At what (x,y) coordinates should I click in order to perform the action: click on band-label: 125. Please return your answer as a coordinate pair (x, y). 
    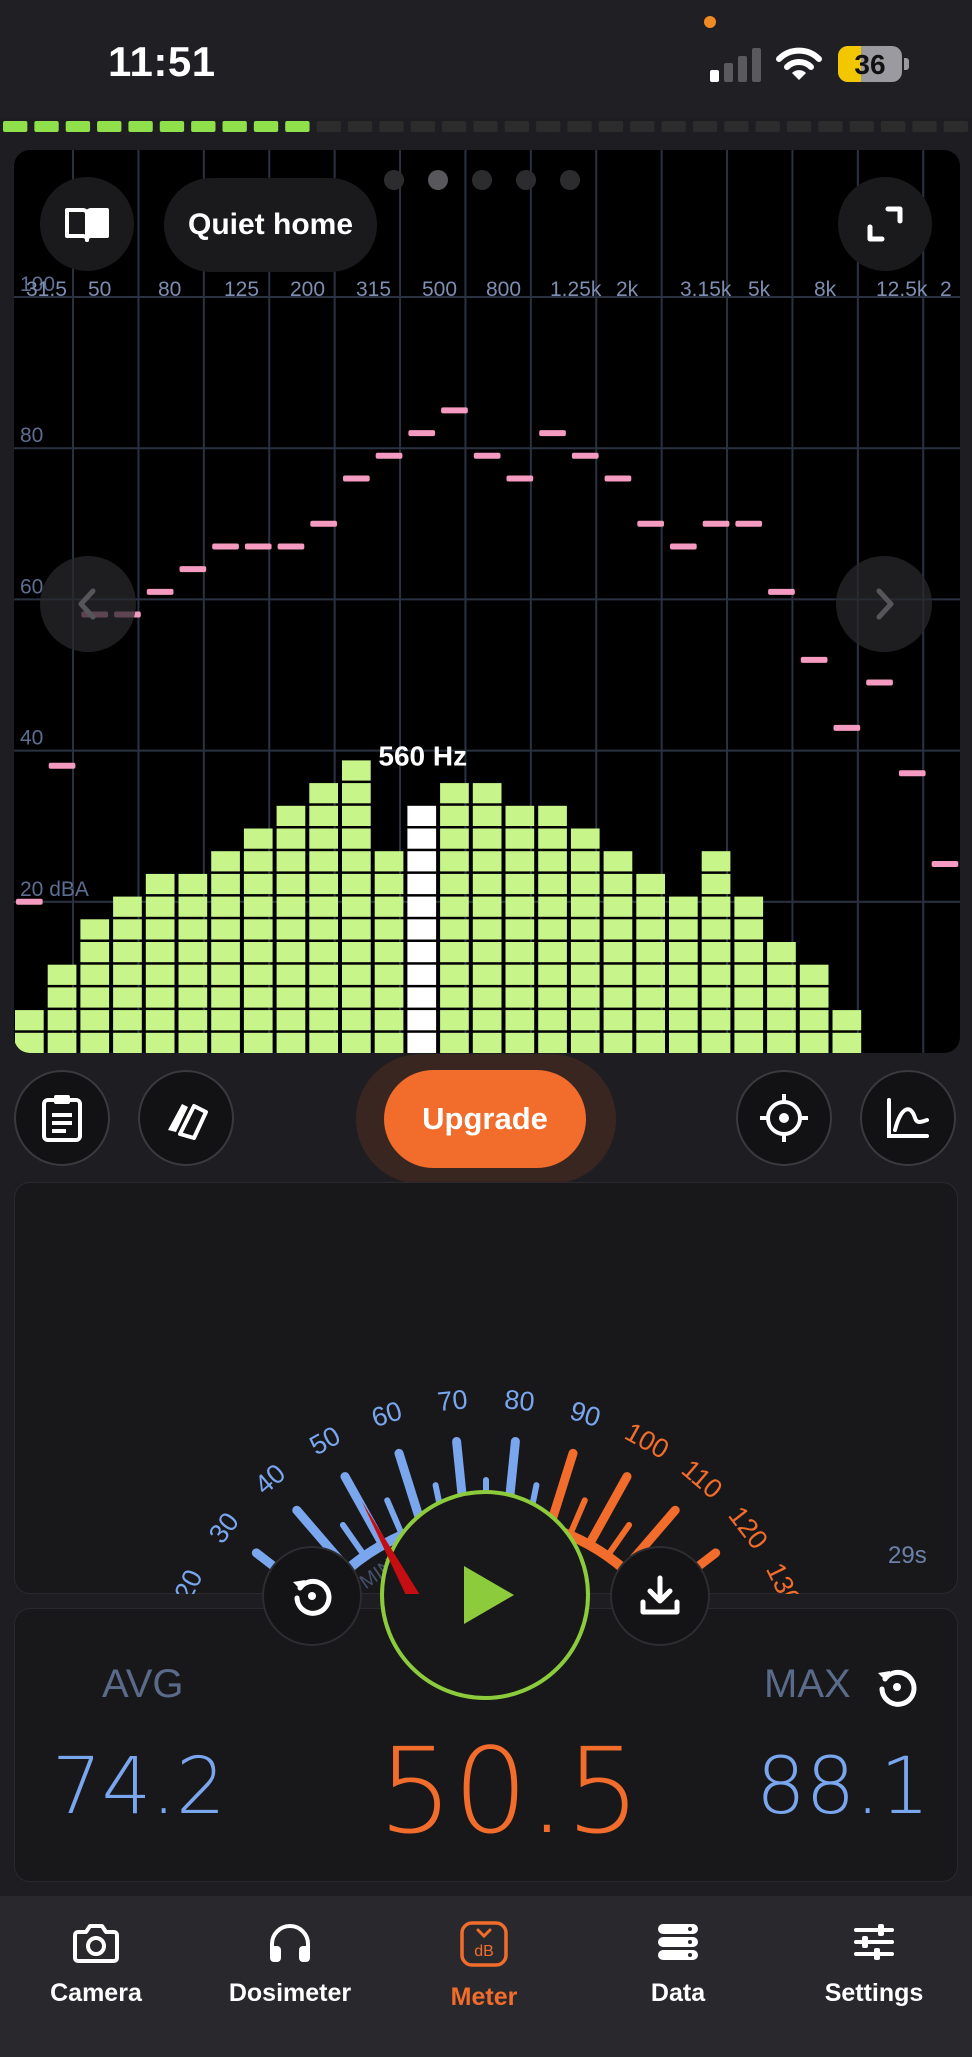
    Looking at the image, I should click on (241, 289).